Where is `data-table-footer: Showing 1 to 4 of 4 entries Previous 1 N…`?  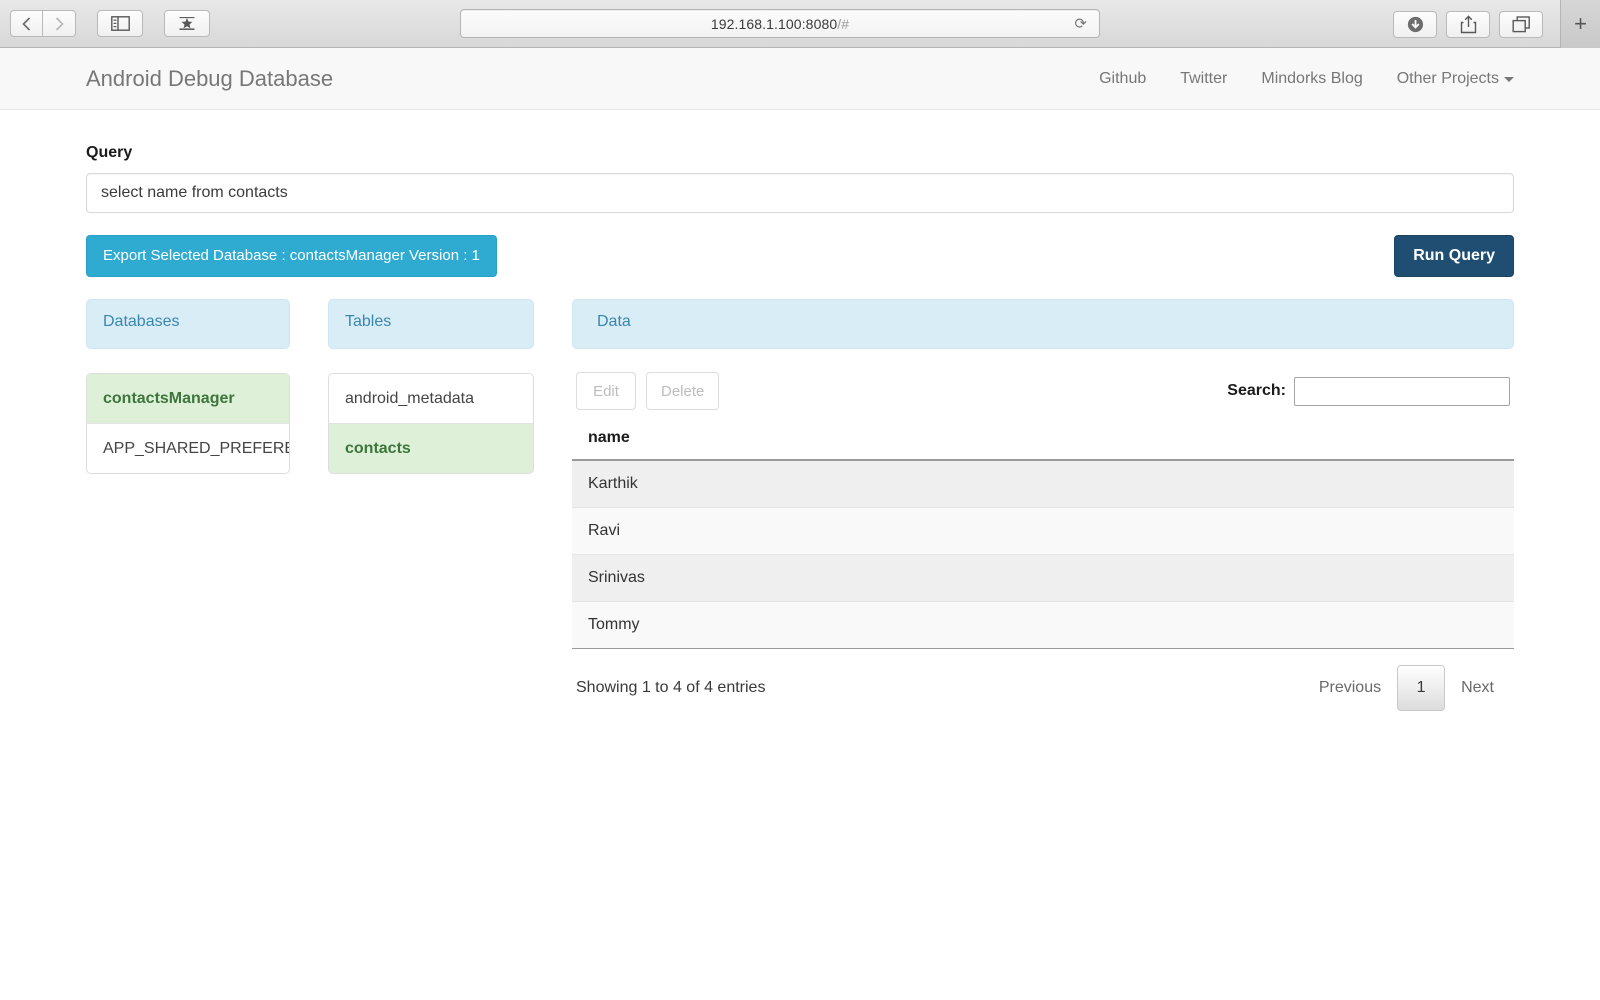
data-table-footer: Showing 1 to 4 of 4 entries Previous 1 N… is located at coordinates (1043, 680).